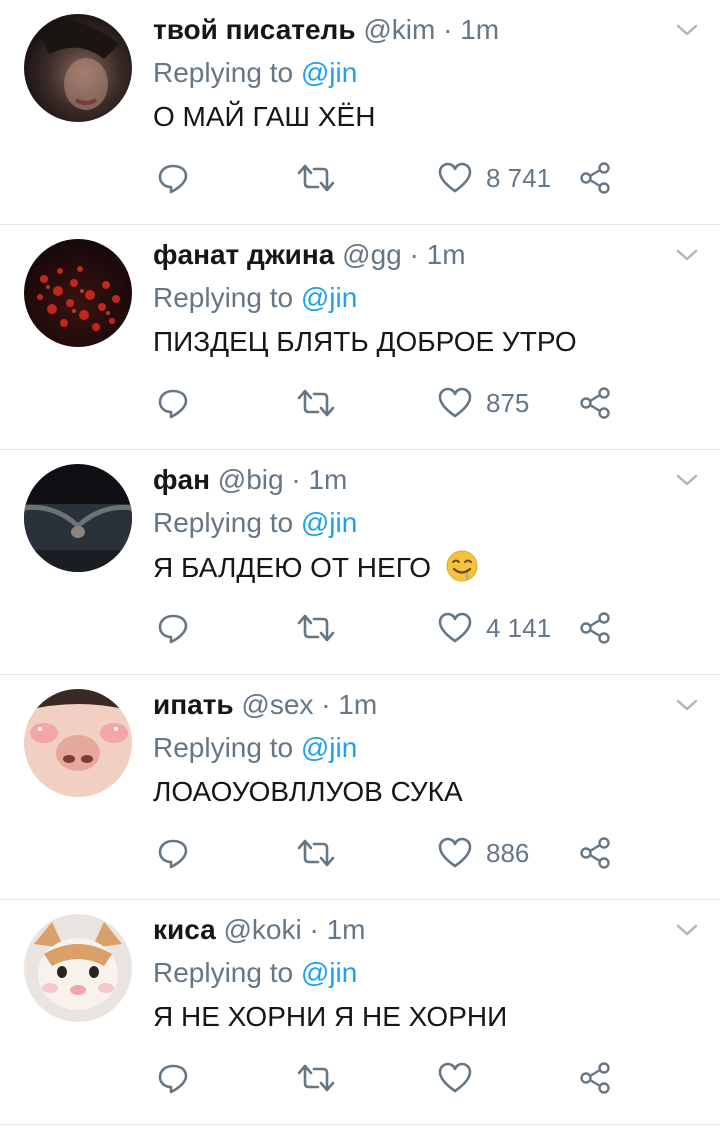 This screenshot has width=720, height=1132. Describe the element at coordinates (263, 929) in the screenshot. I see `user-handle: @koki` at that location.